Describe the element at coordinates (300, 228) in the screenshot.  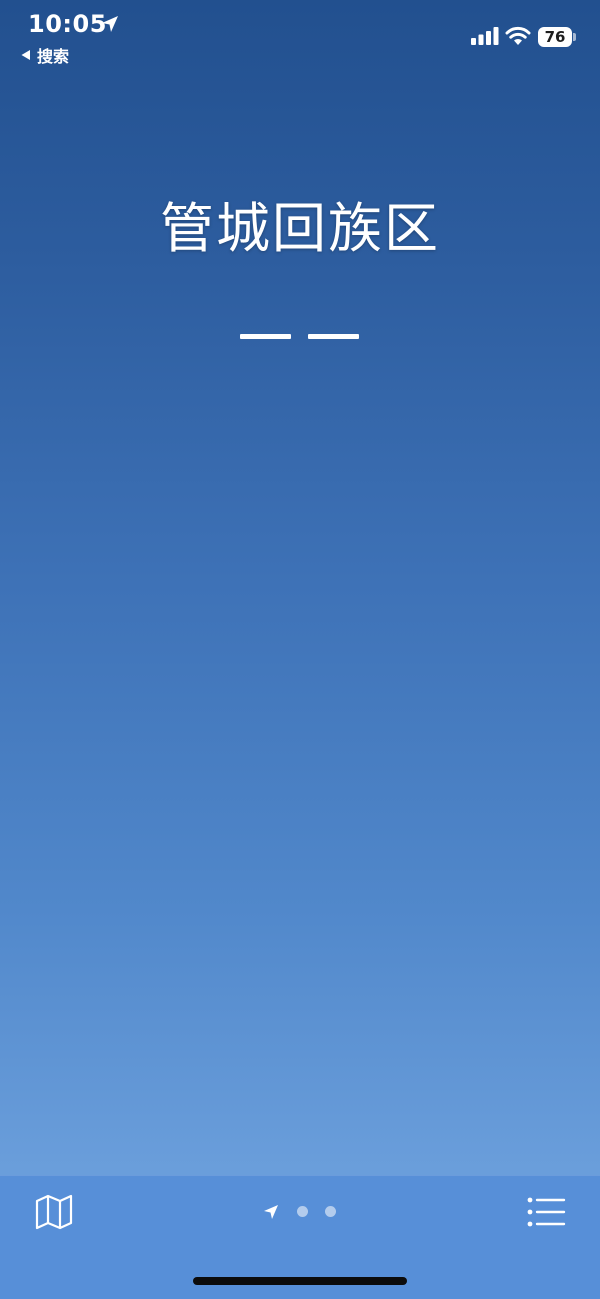
I see `location-name: 管城回族区` at that location.